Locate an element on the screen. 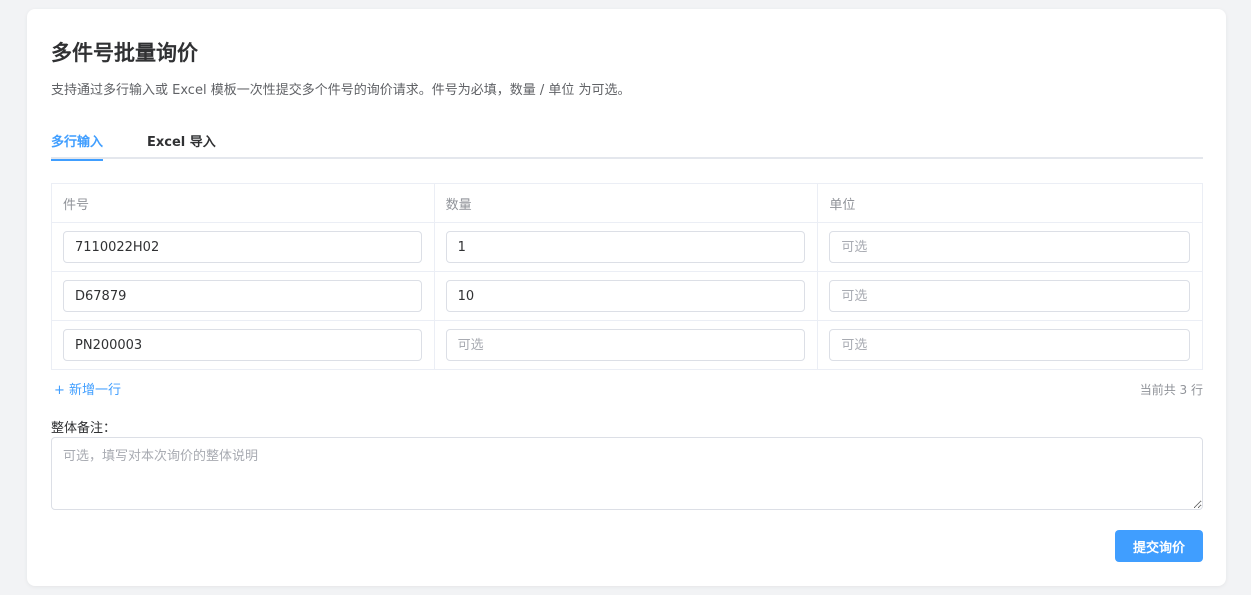 This screenshot has height=595, width=1251. tab-bar: 多行输入 Excel 导入 is located at coordinates (627, 144).